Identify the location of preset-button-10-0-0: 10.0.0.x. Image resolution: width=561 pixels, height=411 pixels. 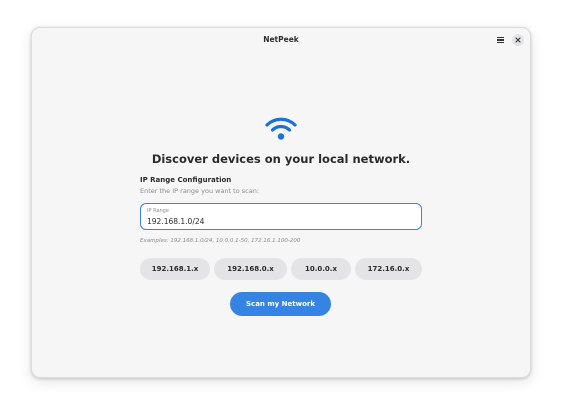
(321, 269).